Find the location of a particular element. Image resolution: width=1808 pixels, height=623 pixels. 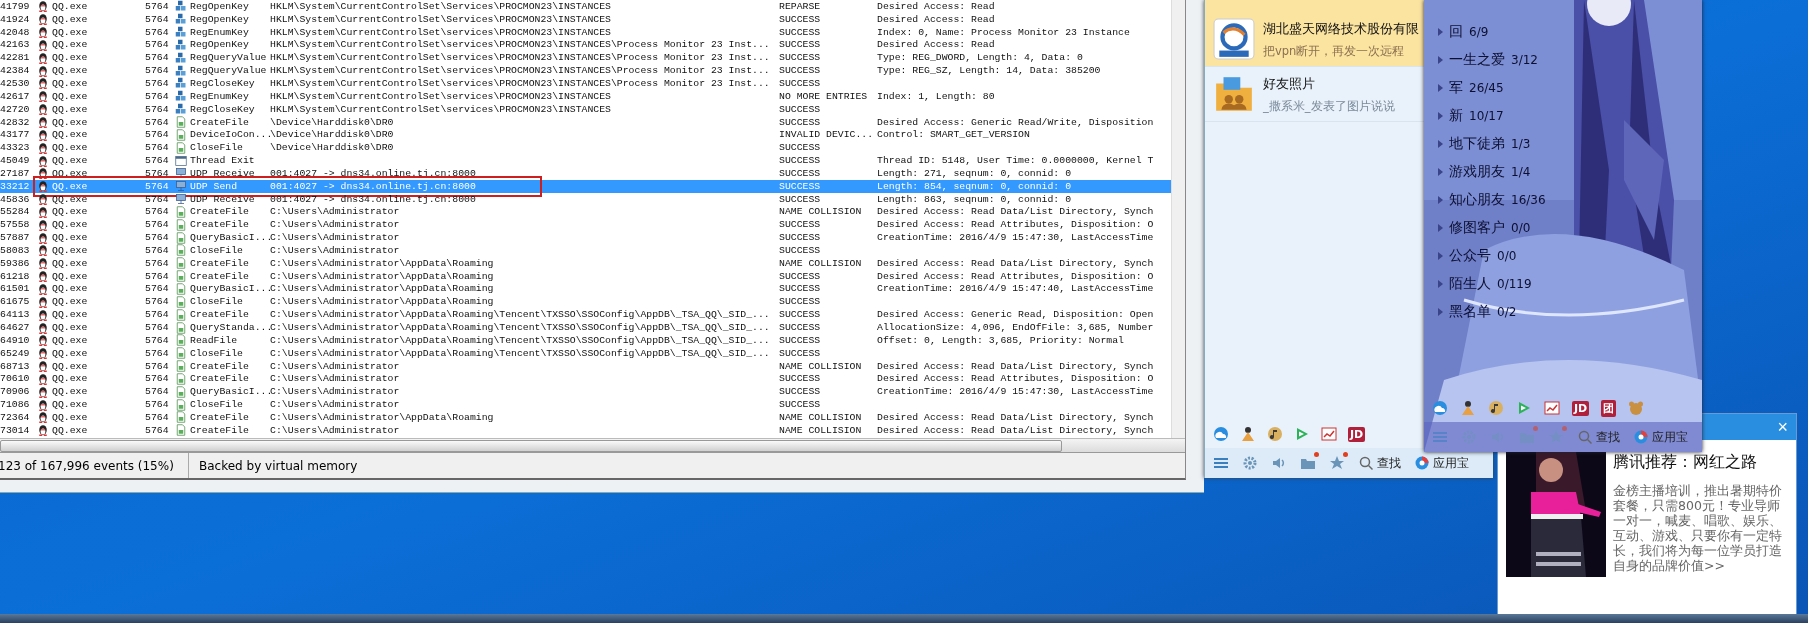

music-icon is located at coordinates (1275, 434).